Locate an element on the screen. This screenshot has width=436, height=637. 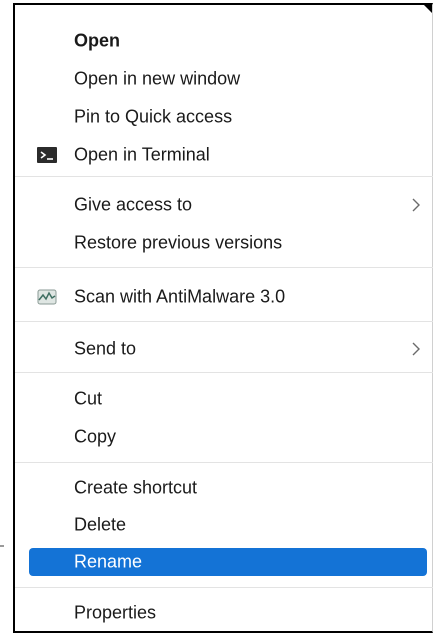
menu-item-label: Open is located at coordinates (97, 40).